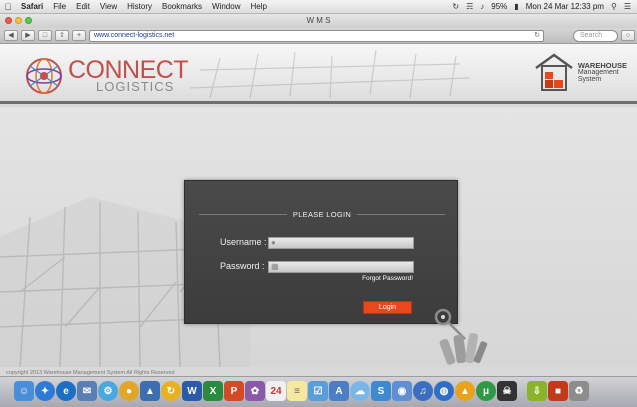 The height and width of the screenshot is (407, 637). I want to click on photos-icon: ✿, so click(255, 391).